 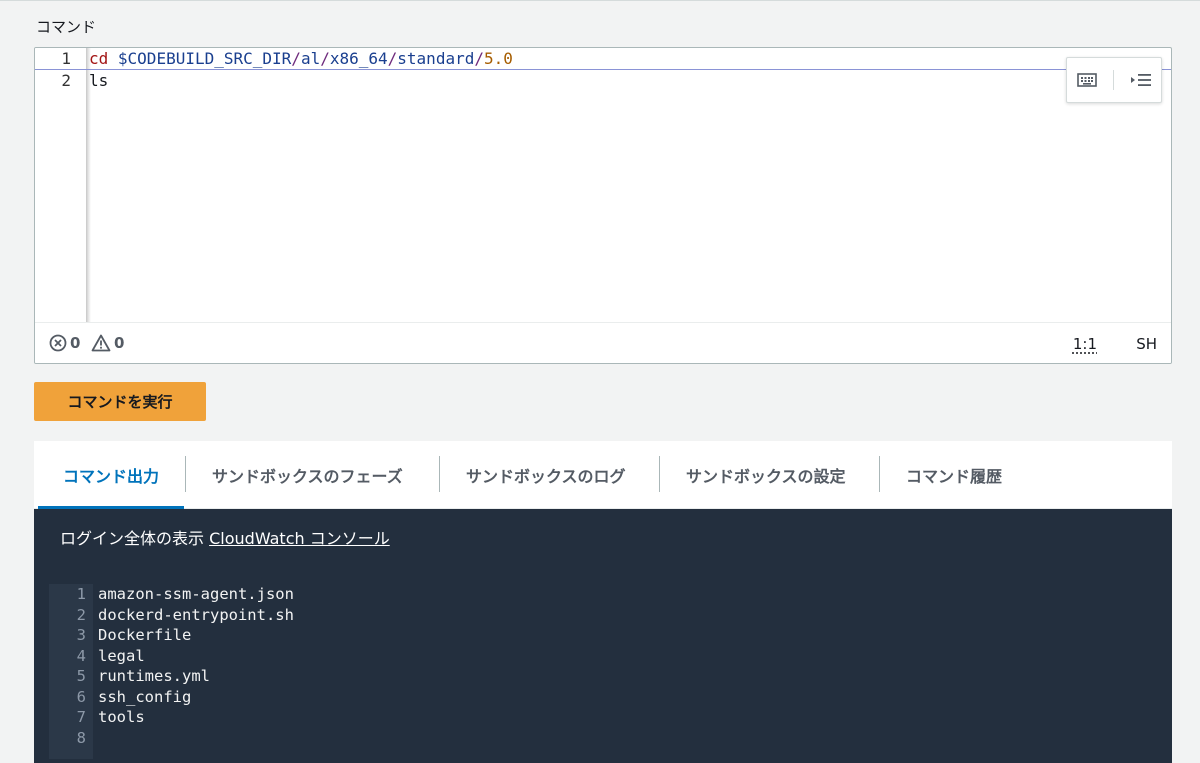 What do you see at coordinates (61, 185) in the screenshot?
I see `editor-gutter: 1 2` at bounding box center [61, 185].